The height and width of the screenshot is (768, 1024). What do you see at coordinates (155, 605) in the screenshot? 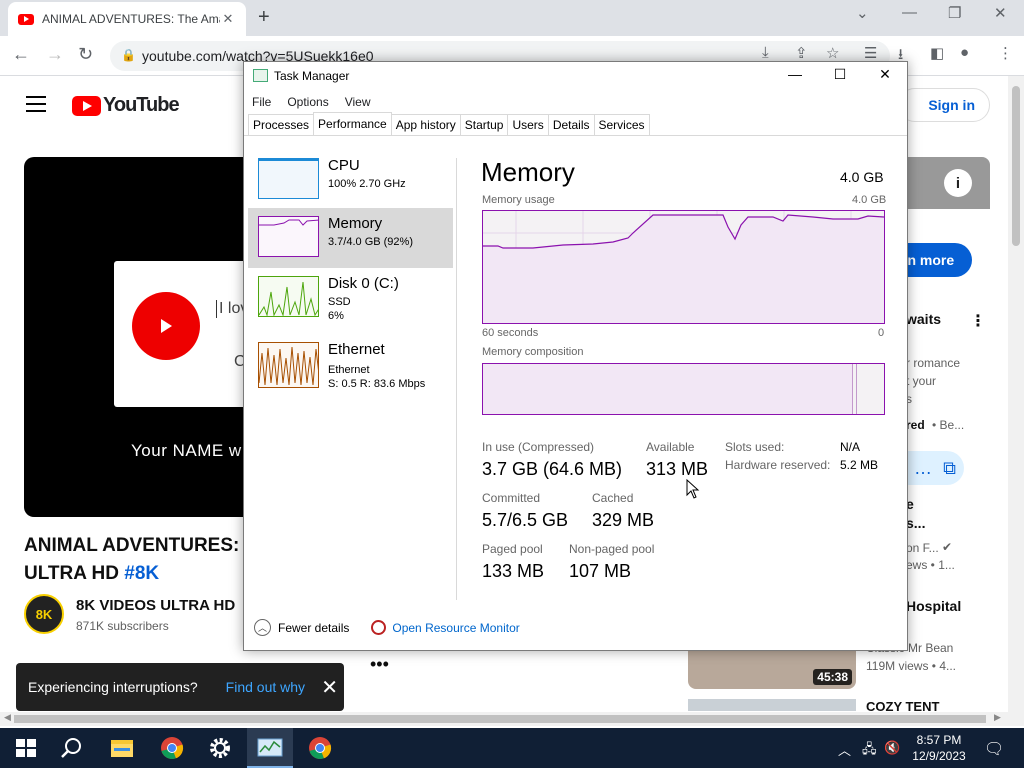
I see `channel-name: 8K VIDEOS ULTRA HD` at bounding box center [155, 605].